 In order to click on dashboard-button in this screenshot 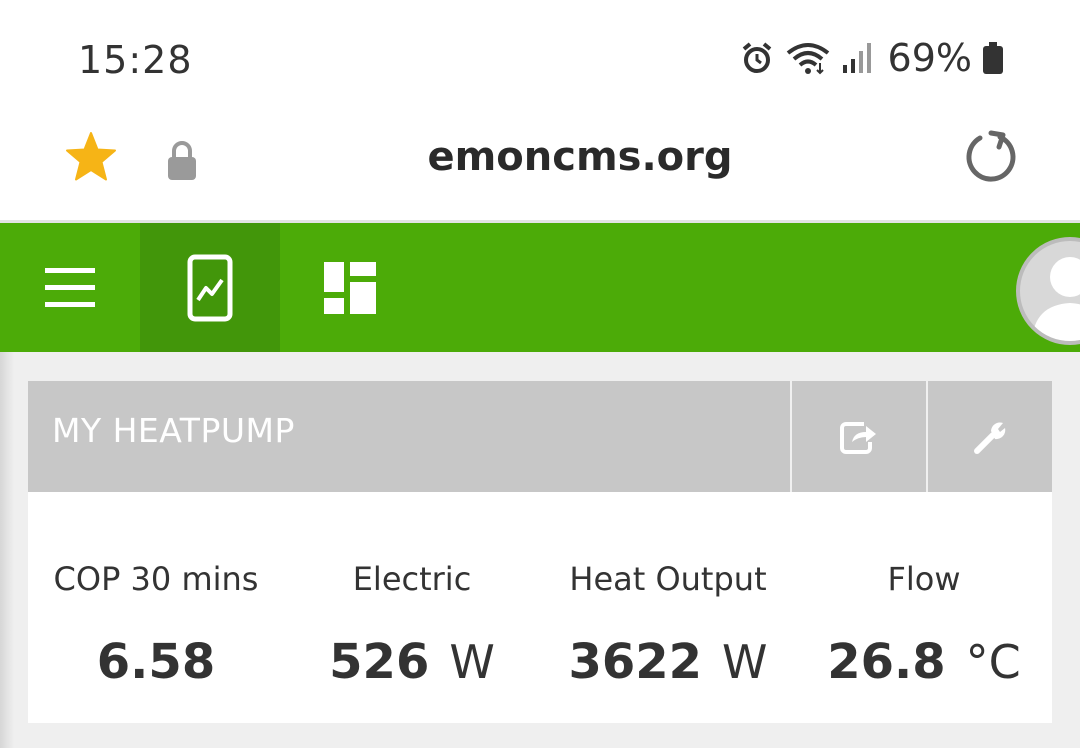, I will do `click(350, 287)`.